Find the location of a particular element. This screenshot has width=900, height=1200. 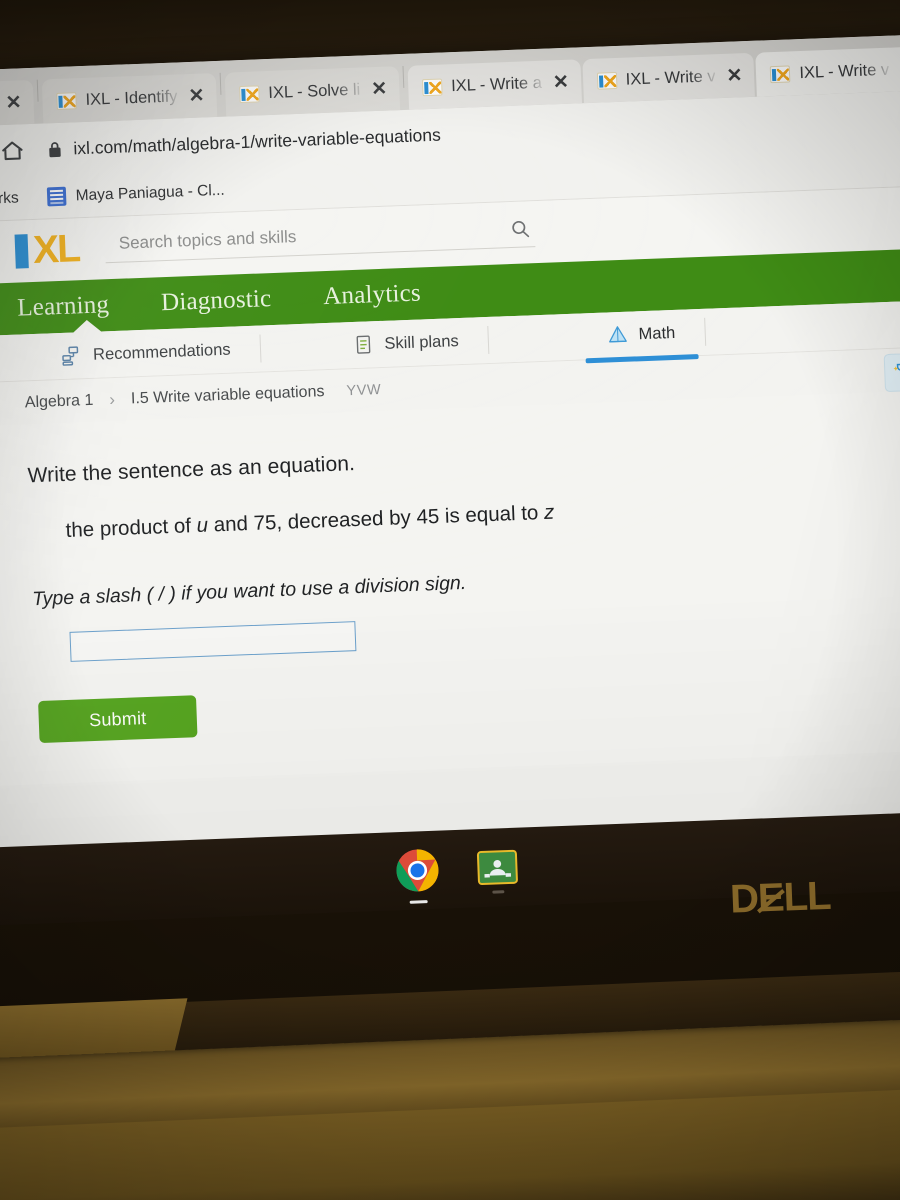

chevron-right-icon: › is located at coordinates (112, 399).